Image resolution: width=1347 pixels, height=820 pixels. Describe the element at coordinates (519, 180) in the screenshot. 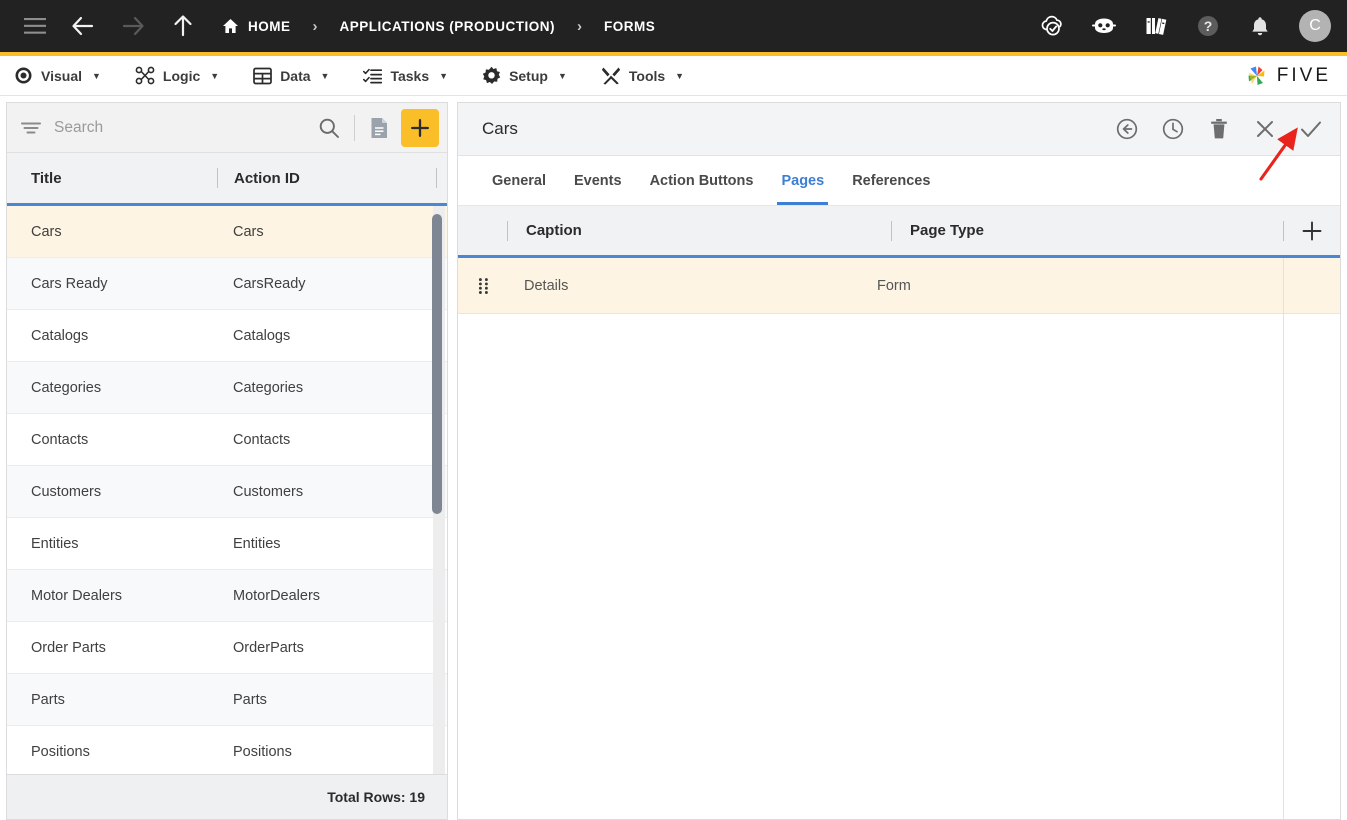

I see `tab-general: General` at that location.